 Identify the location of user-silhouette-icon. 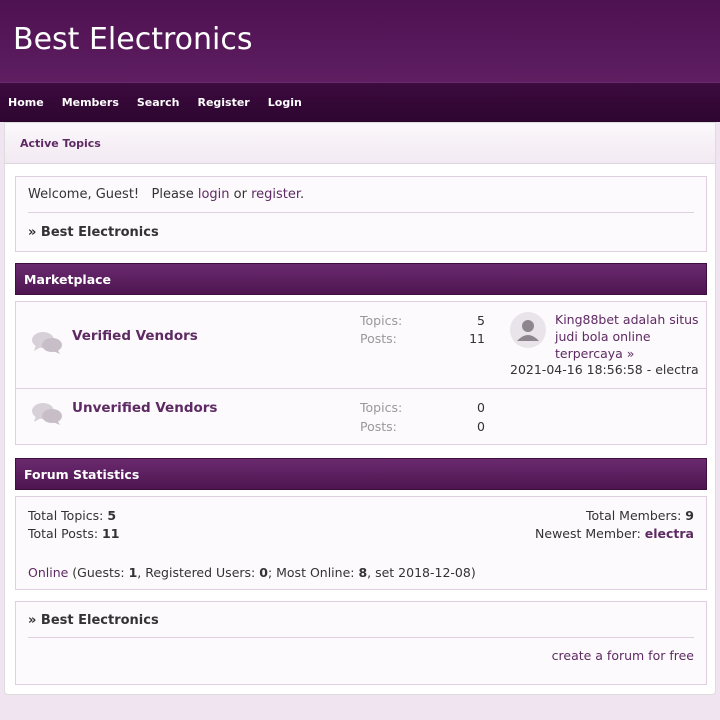
(528, 330).